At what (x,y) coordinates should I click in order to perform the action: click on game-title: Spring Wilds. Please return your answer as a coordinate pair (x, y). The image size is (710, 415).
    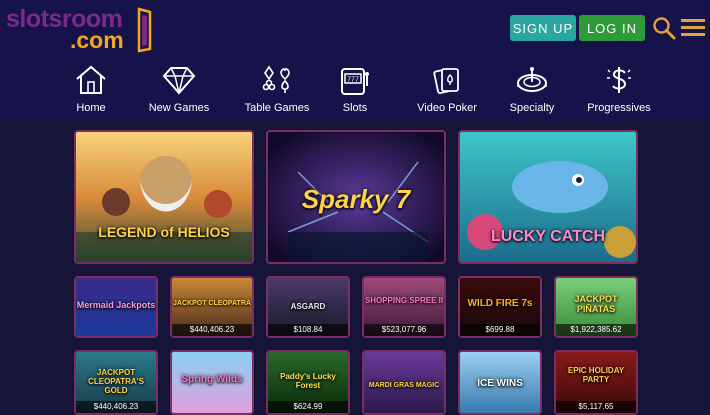
    Looking at the image, I should click on (212, 379).